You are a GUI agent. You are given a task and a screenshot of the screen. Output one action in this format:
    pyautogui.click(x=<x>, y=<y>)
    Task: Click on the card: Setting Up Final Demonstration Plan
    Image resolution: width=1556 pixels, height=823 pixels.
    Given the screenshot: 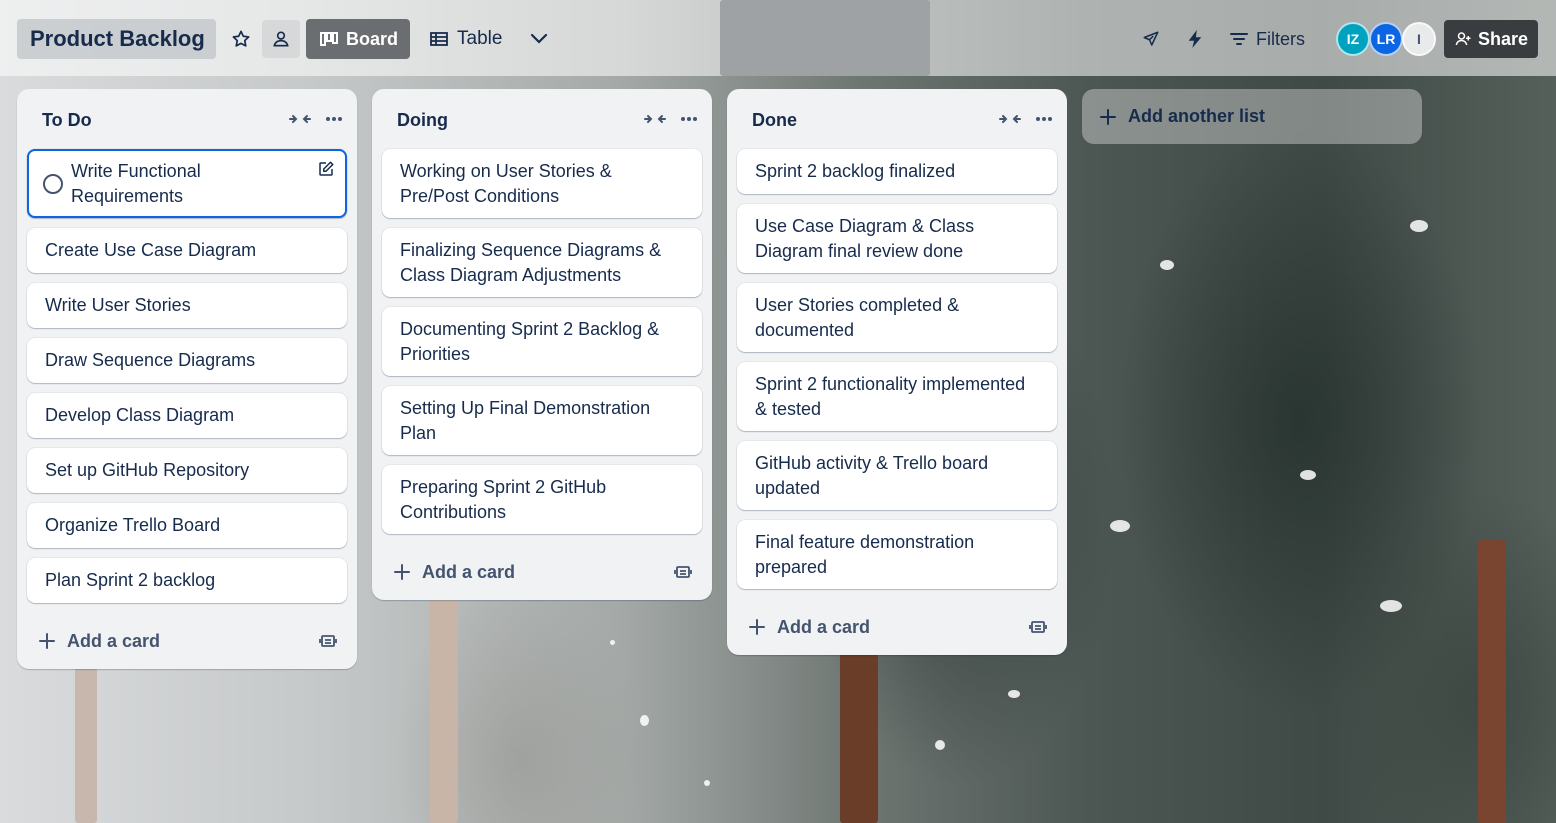 What is the action you would take?
    pyautogui.click(x=542, y=420)
    